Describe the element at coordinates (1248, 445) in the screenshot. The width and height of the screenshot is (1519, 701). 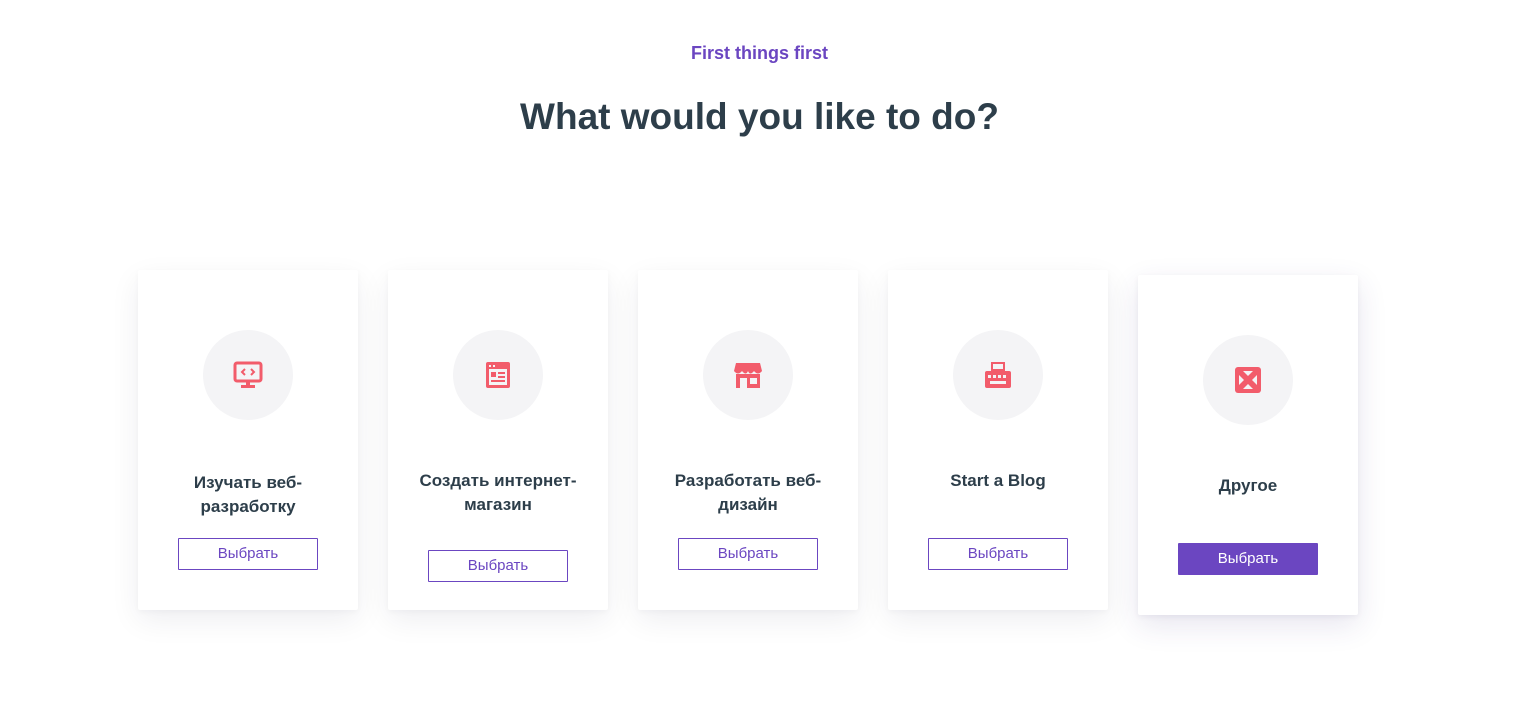
I see `option-card-other: Другое Выбрать` at that location.